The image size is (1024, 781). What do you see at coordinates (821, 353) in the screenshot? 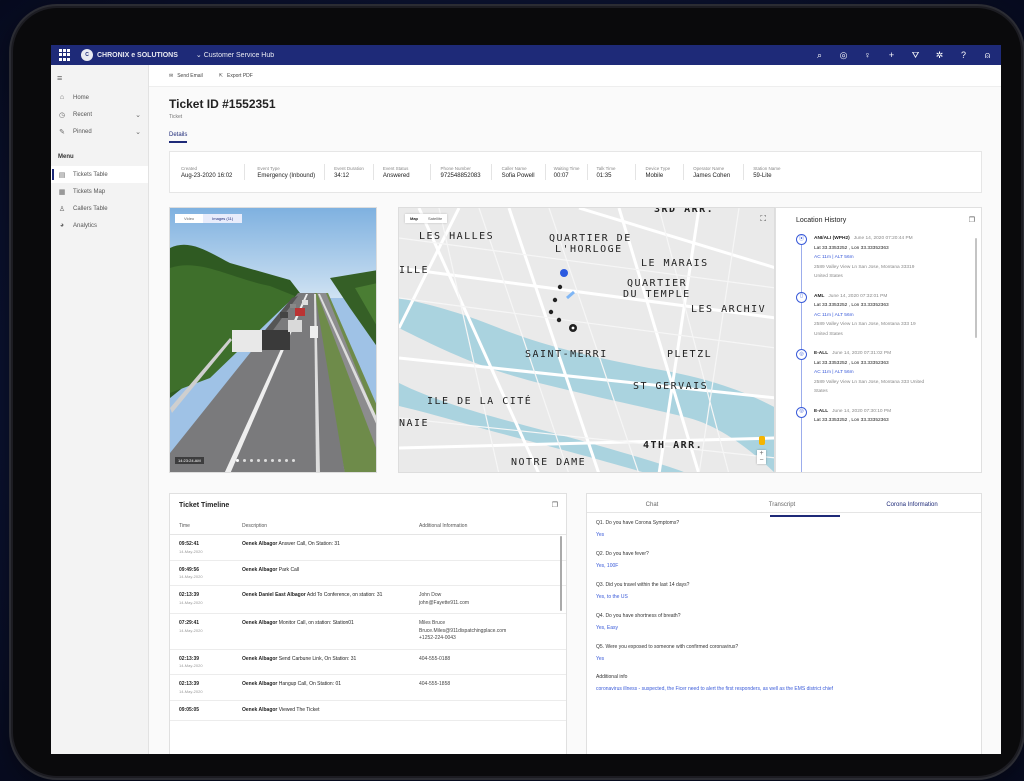
I see `entry-name: E-ALL` at bounding box center [821, 353].